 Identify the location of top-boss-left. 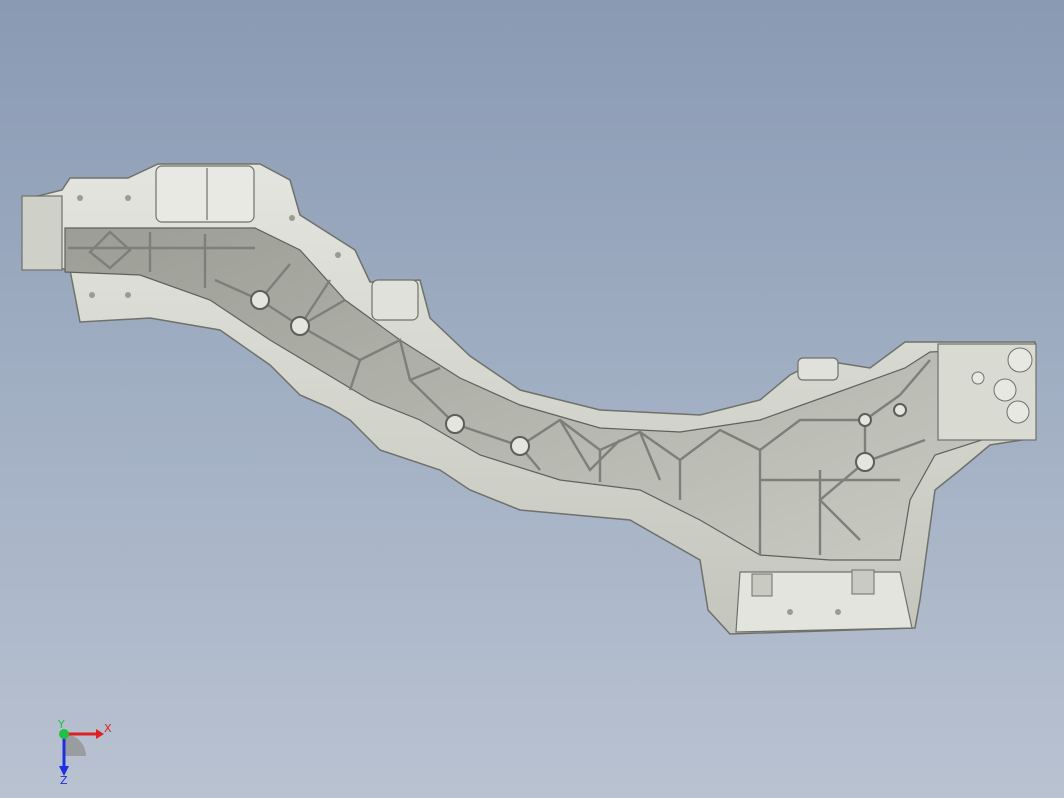
(205, 194).